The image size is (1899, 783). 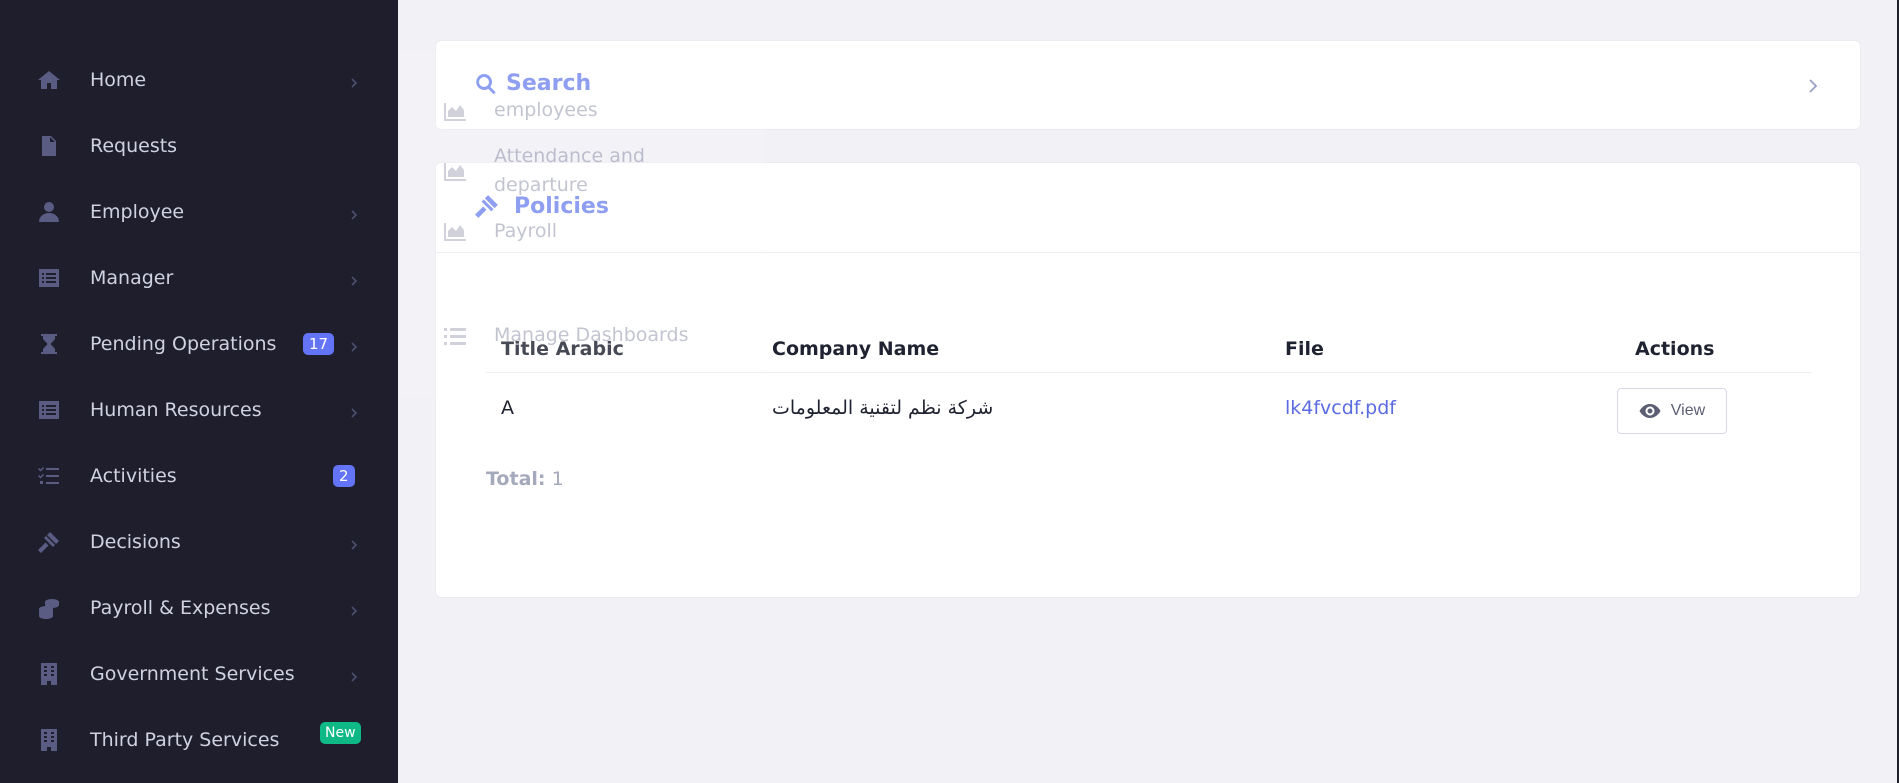 What do you see at coordinates (507, 408) in the screenshot?
I see `cell-title-arabic: A` at bounding box center [507, 408].